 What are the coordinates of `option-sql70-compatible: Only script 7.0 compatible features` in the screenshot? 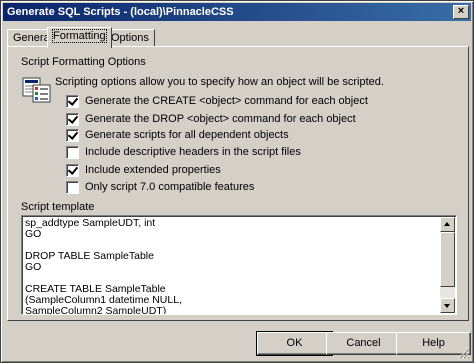 It's located at (160, 187).